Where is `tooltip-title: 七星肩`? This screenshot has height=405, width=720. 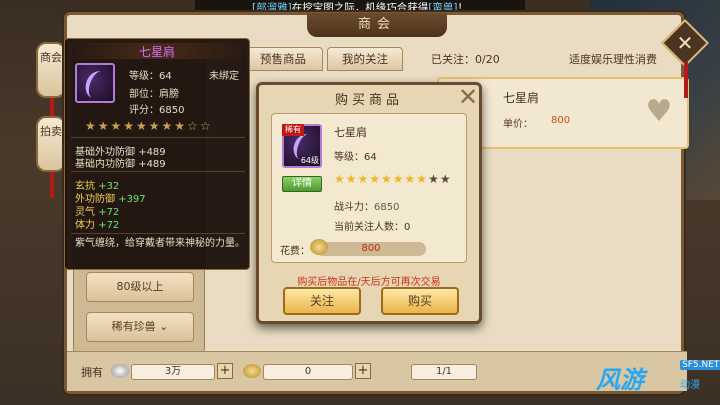
tooltip-title: 七星肩 is located at coordinates (157, 51).